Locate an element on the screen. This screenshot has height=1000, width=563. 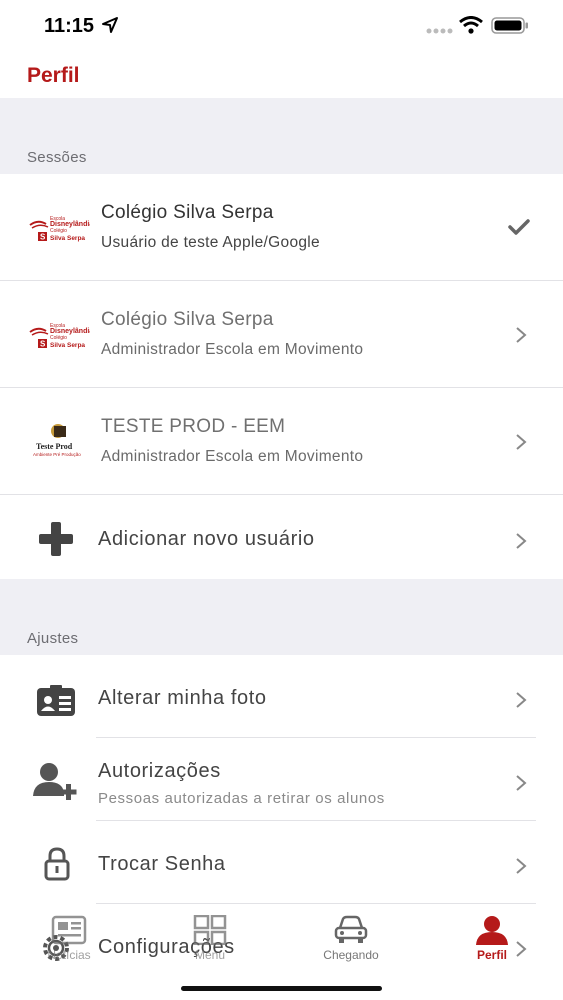
status-bar: 11:15 is located at coordinates (281, 26).